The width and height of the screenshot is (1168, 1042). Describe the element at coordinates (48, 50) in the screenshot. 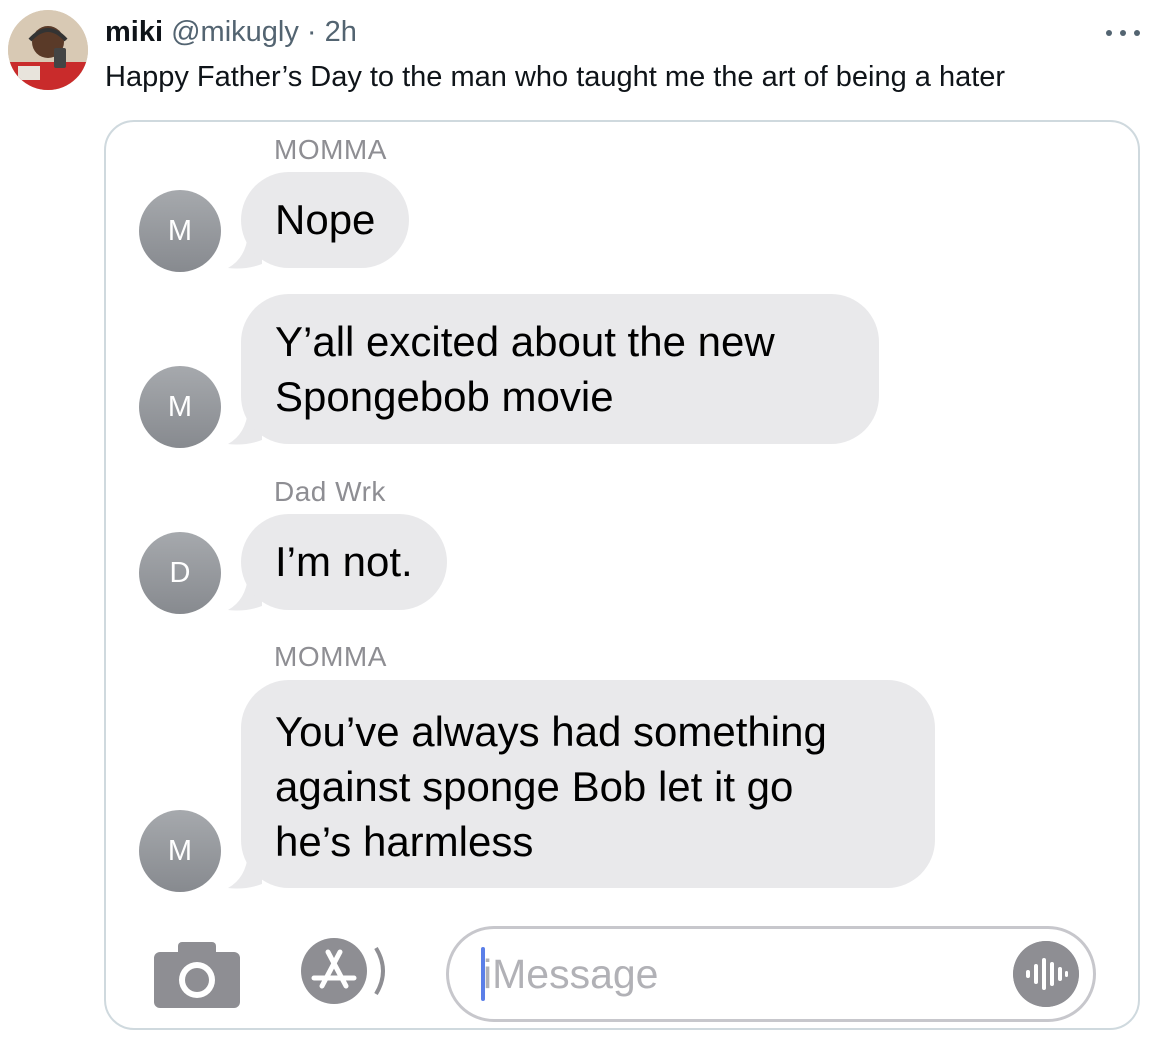

I see `user-avatar` at that location.